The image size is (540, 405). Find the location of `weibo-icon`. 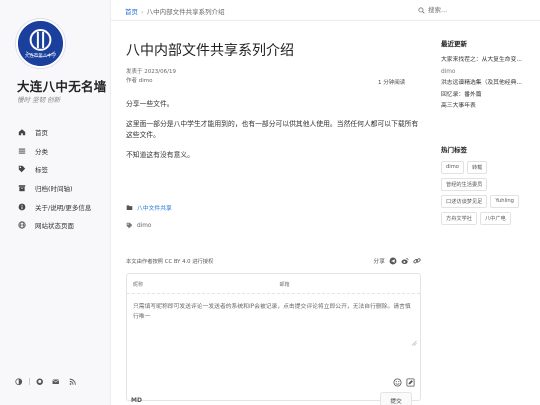

weibo-icon is located at coordinates (405, 261).